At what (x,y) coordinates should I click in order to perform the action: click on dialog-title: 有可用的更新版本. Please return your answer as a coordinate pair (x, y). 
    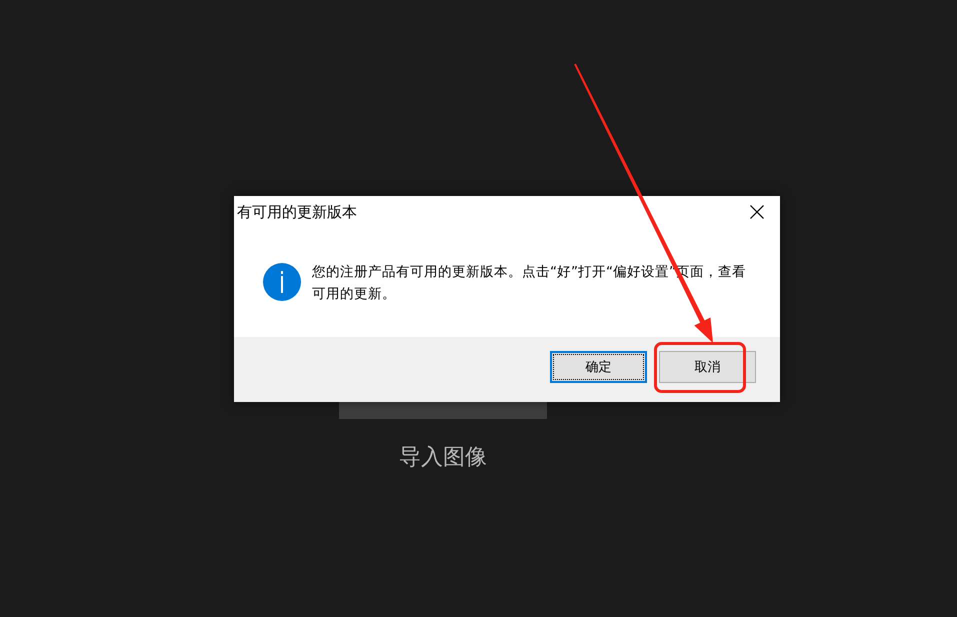
    Looking at the image, I should click on (296, 212).